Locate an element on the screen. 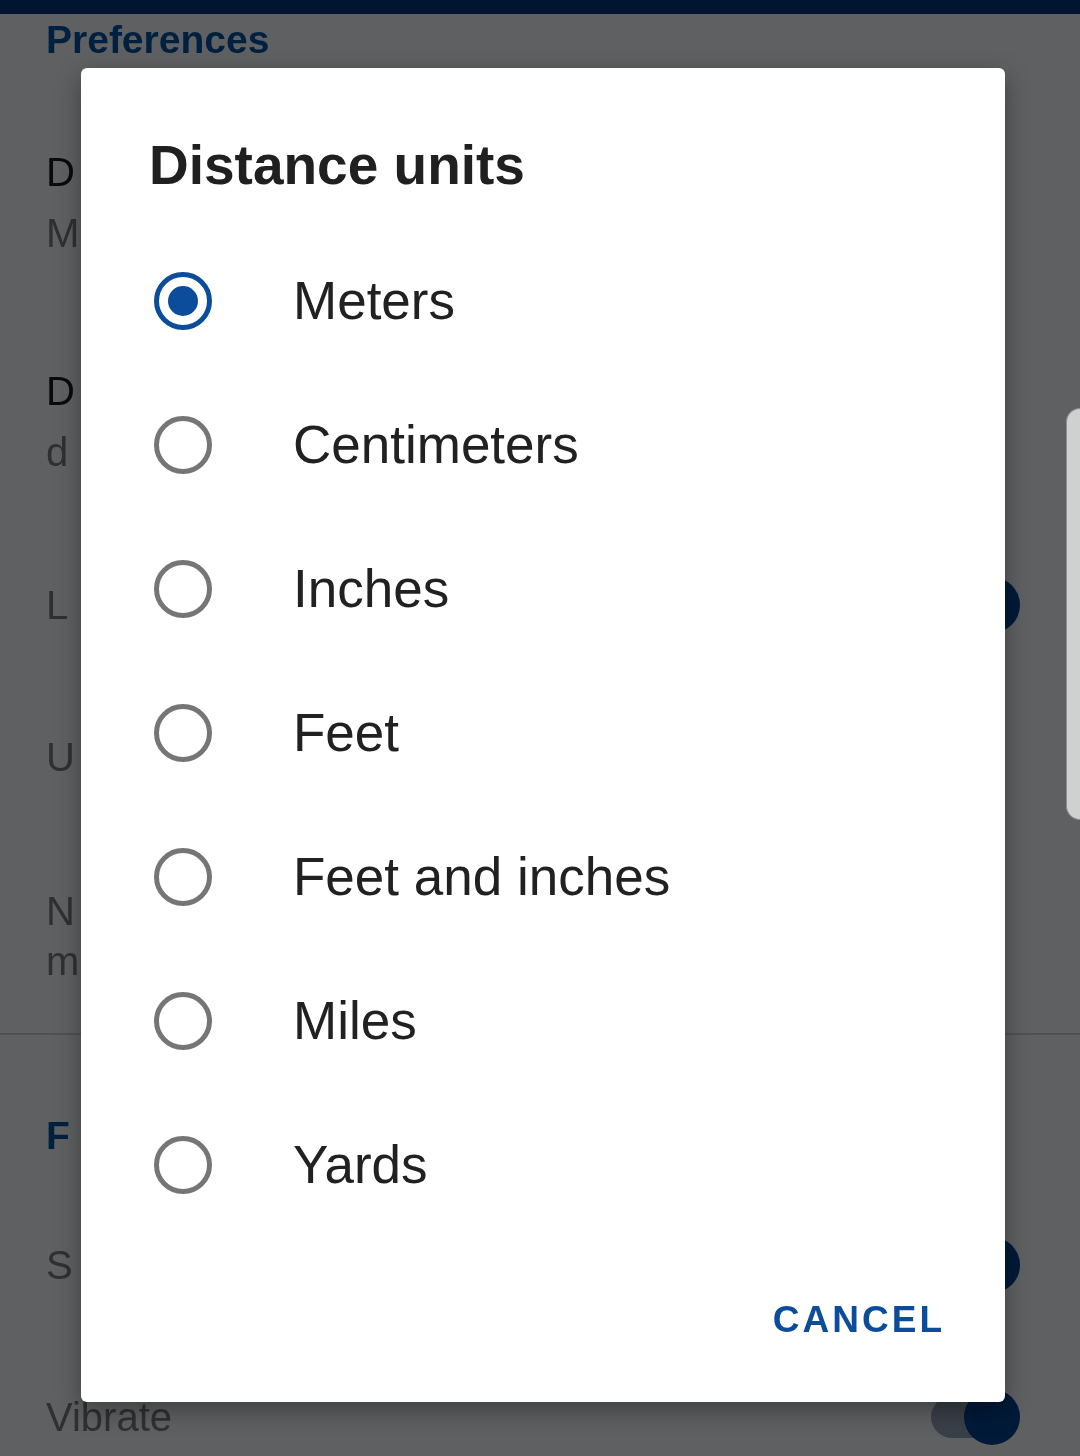 This screenshot has height=1456, width=1080. unit-option: Feet is located at coordinates (275, 733).